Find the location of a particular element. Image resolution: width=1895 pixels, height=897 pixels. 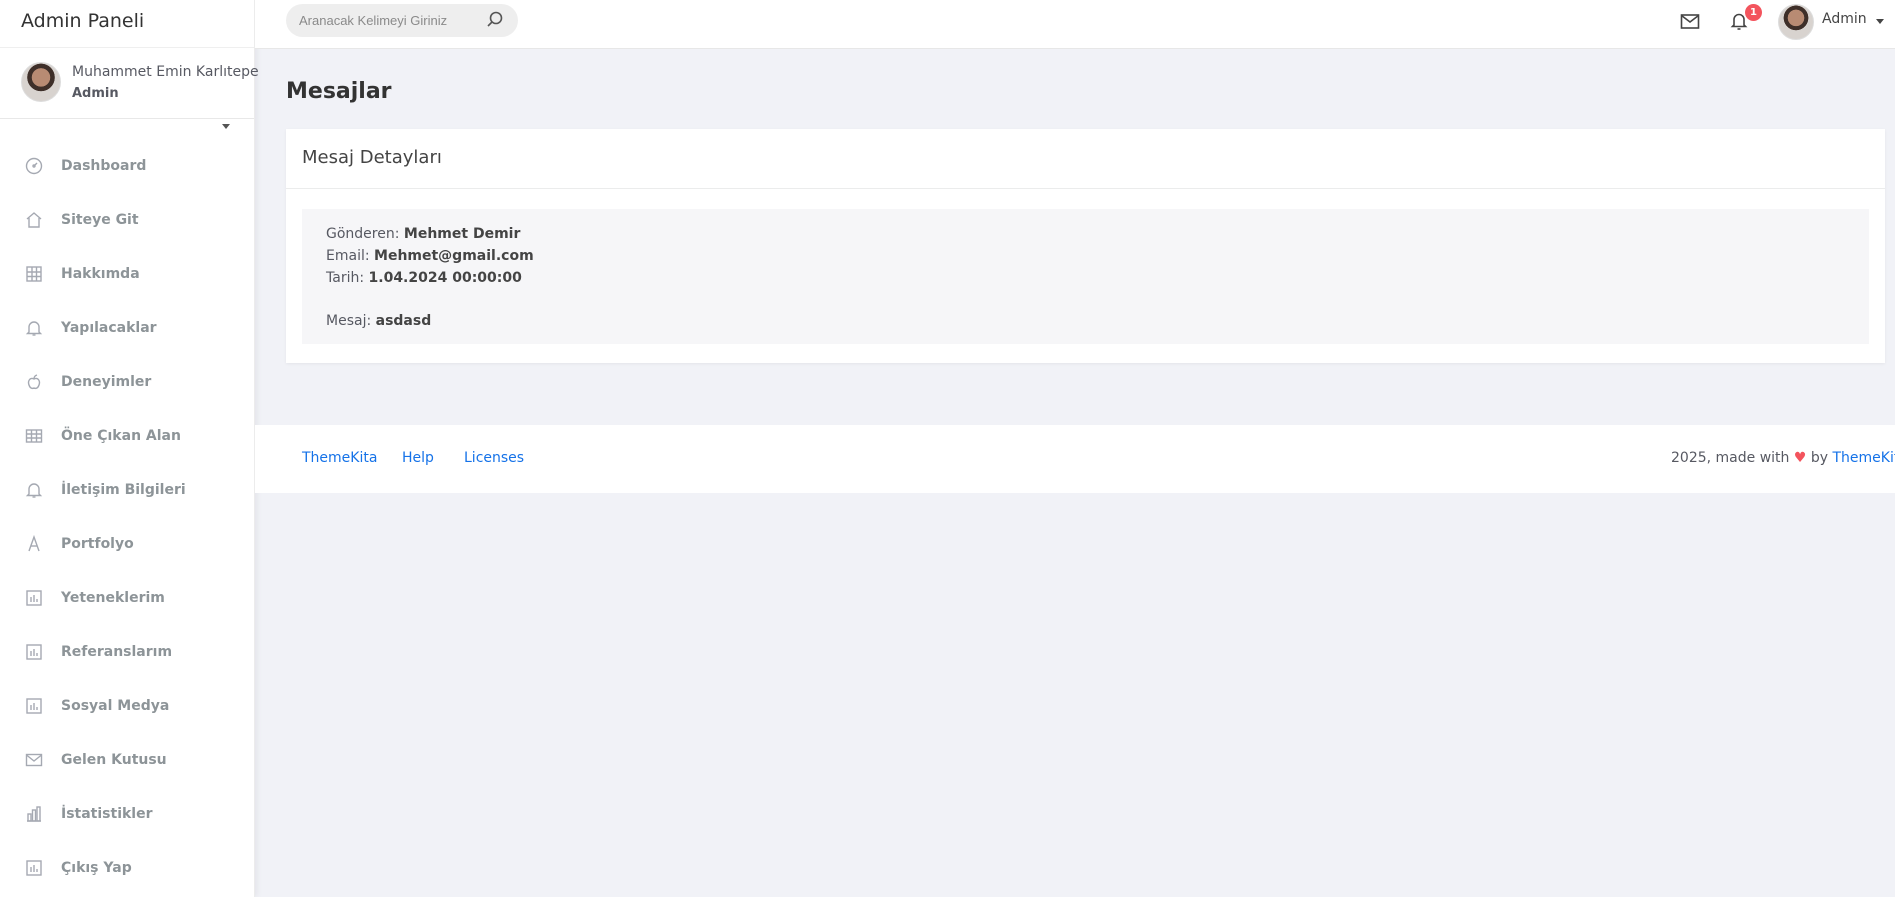

sidebar-item-siteye-git: Siteye Git is located at coordinates (127, 220).